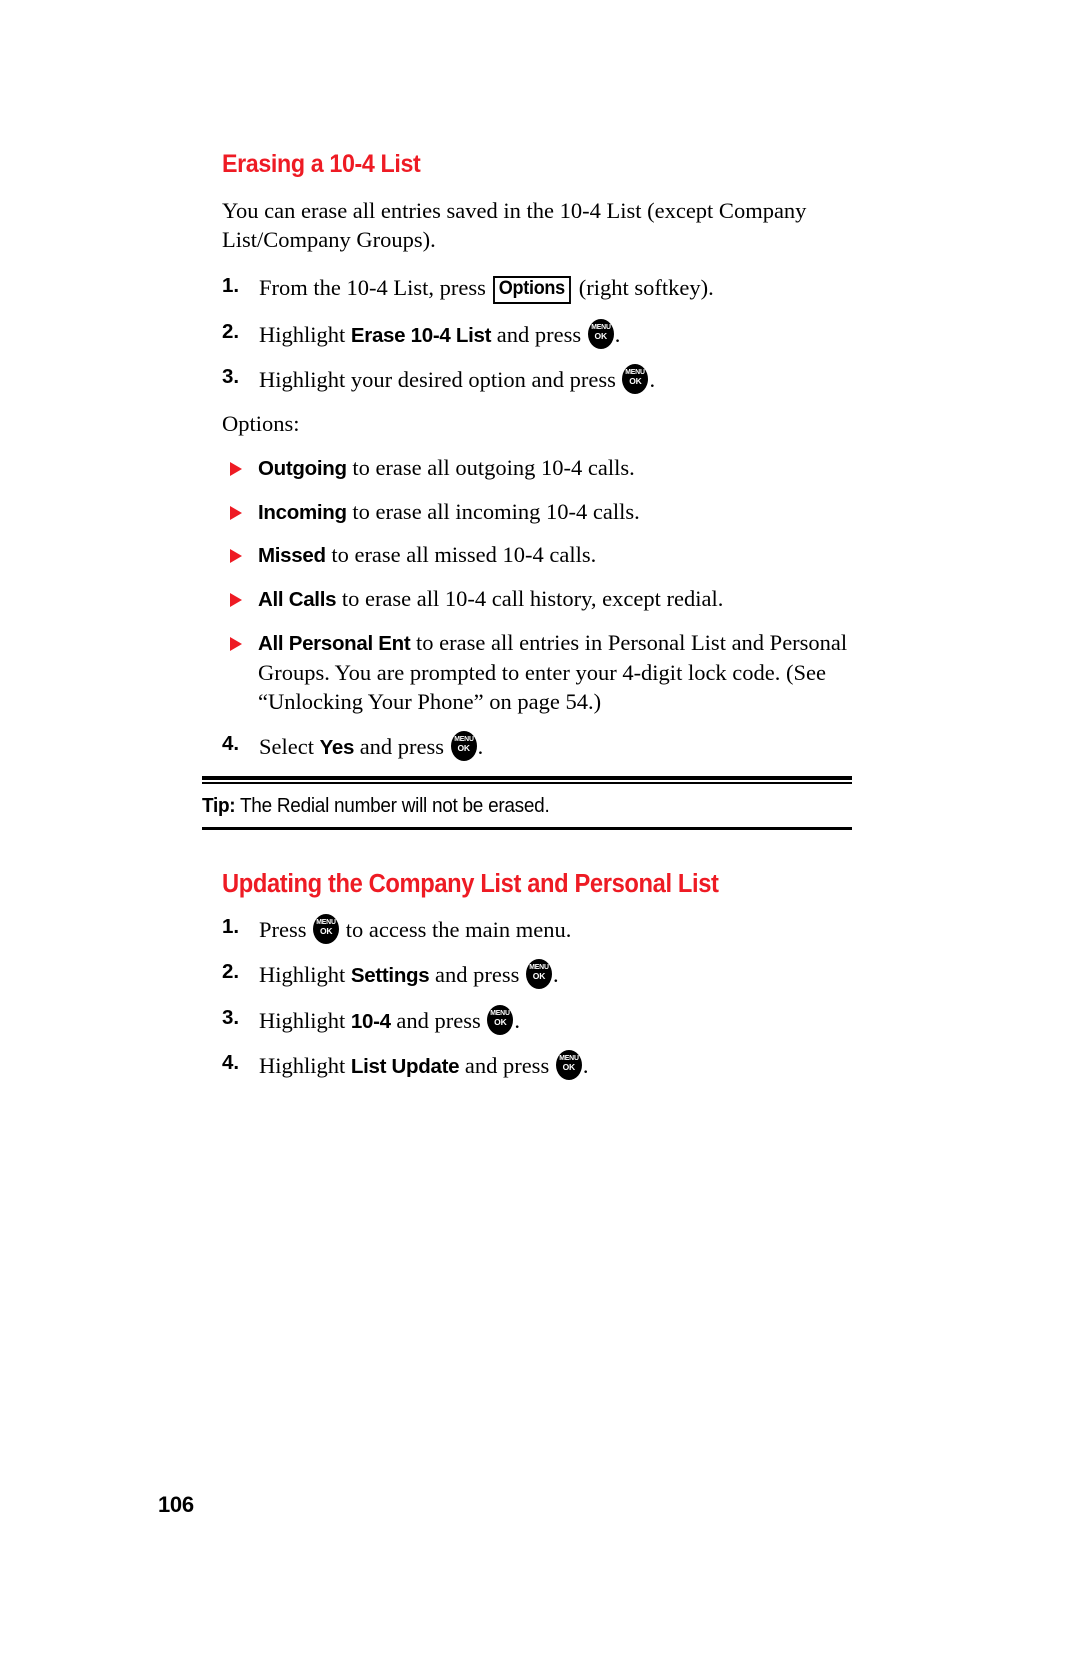 This screenshot has width=1080, height=1669. I want to click on step-text-pre: Highlight your desired option and press, so click(440, 380).